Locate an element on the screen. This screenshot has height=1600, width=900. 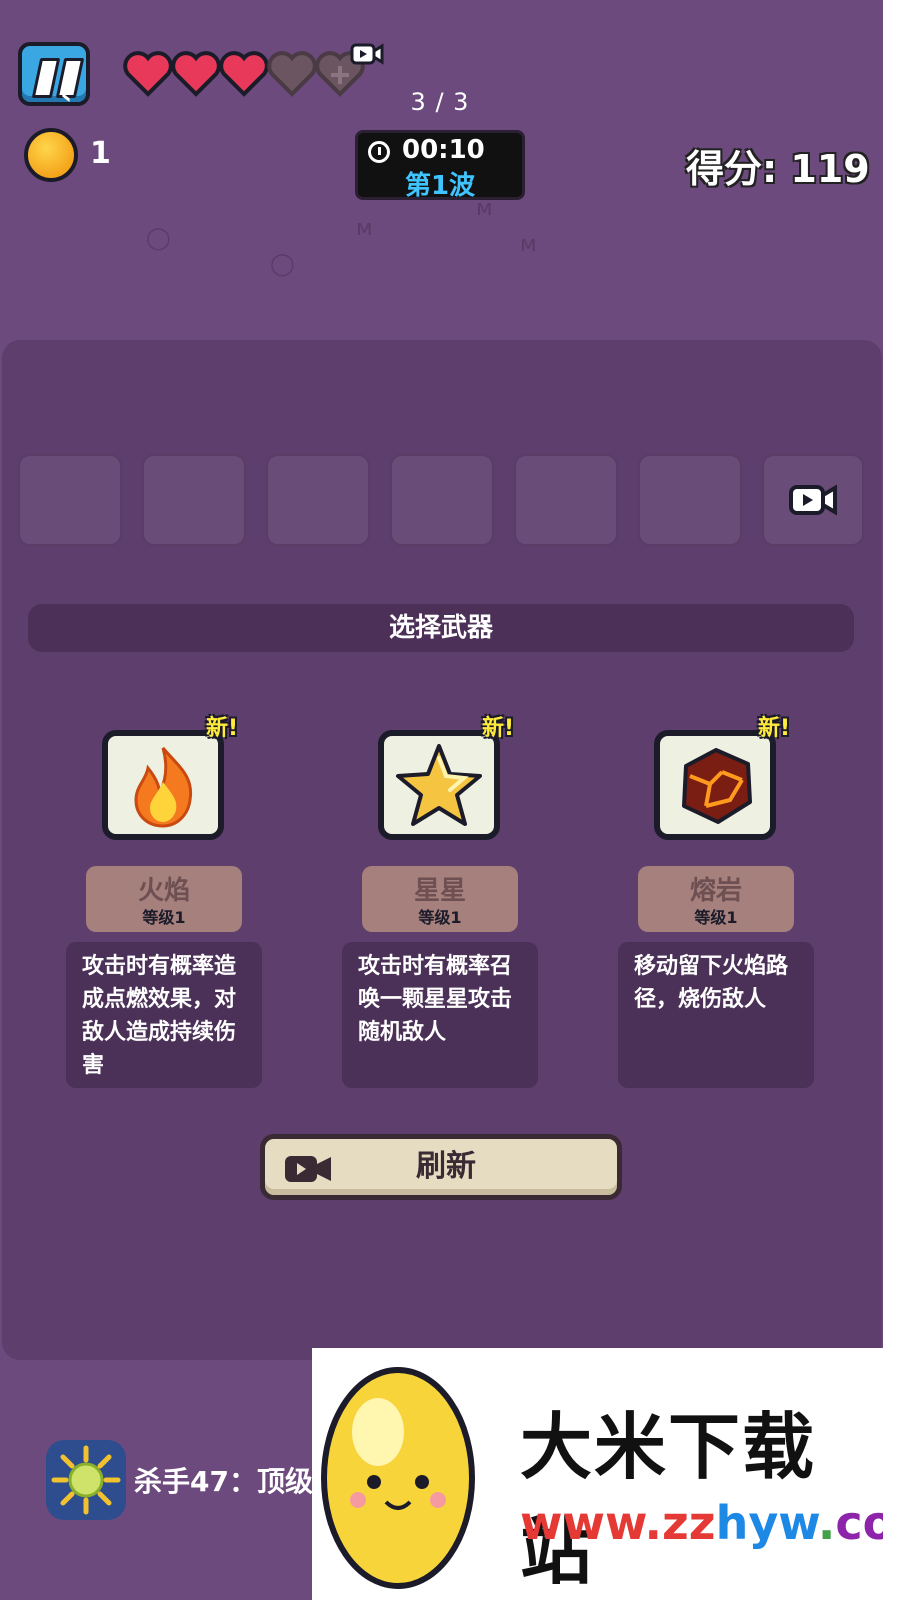
select-weapon-title: 选择武器 is located at coordinates (440, 628).